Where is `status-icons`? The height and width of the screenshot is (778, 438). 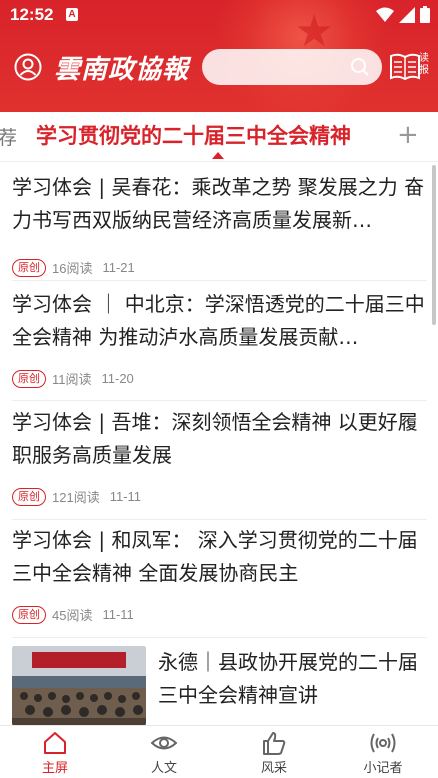
status-icons is located at coordinates (403, 14).